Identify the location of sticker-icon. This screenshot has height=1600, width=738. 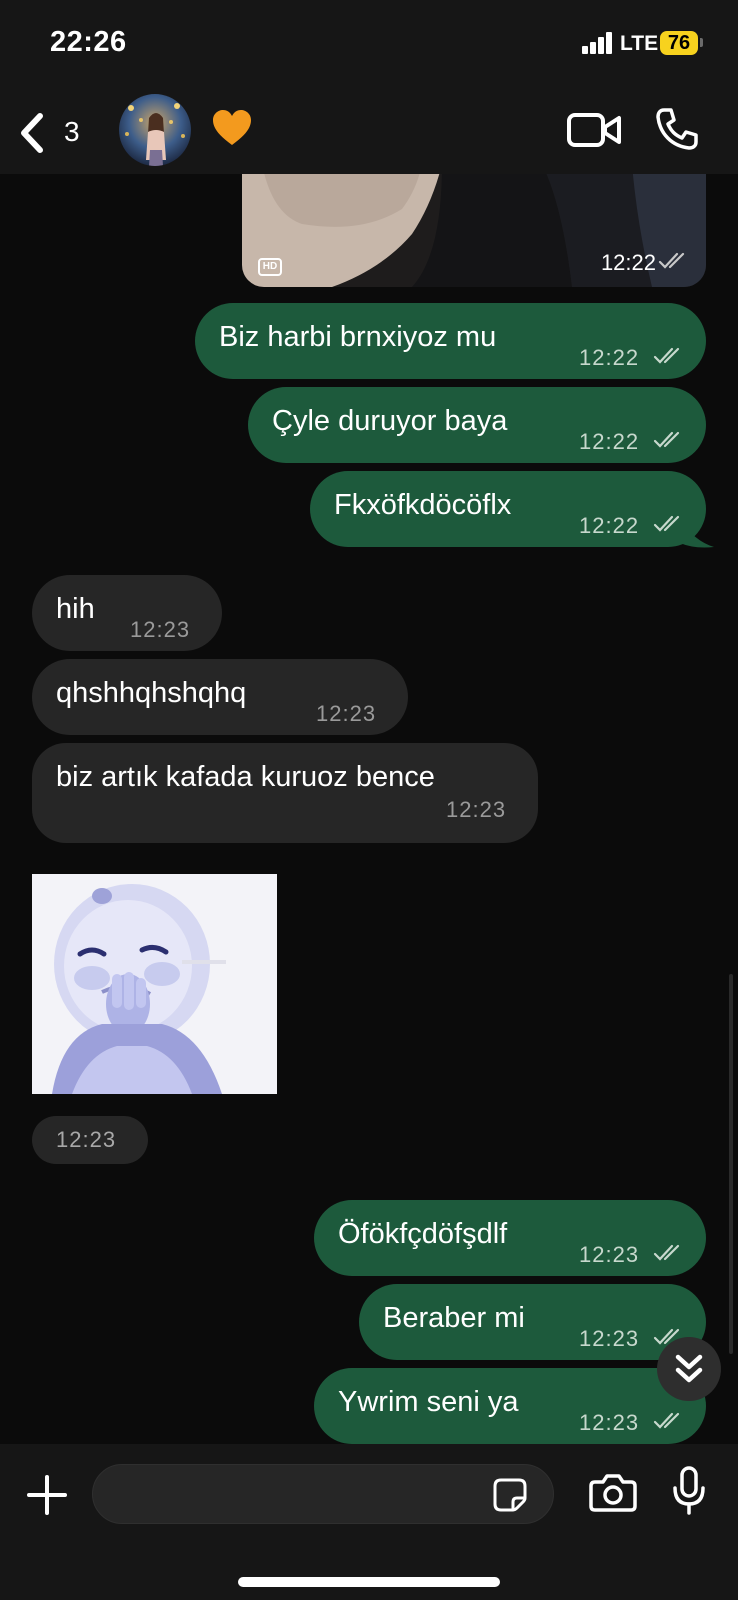
(510, 1495).